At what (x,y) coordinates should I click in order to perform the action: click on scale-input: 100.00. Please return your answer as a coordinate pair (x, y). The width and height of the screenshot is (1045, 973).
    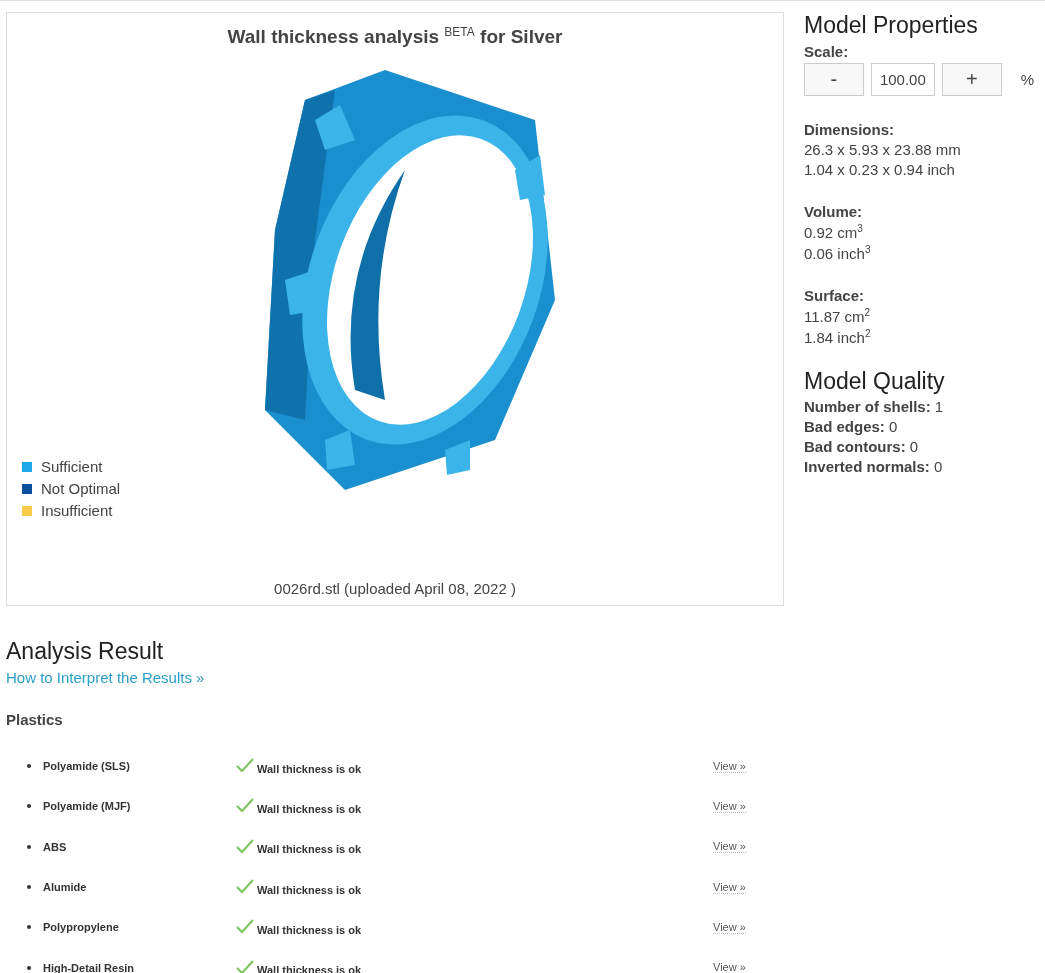
    Looking at the image, I should click on (902, 79).